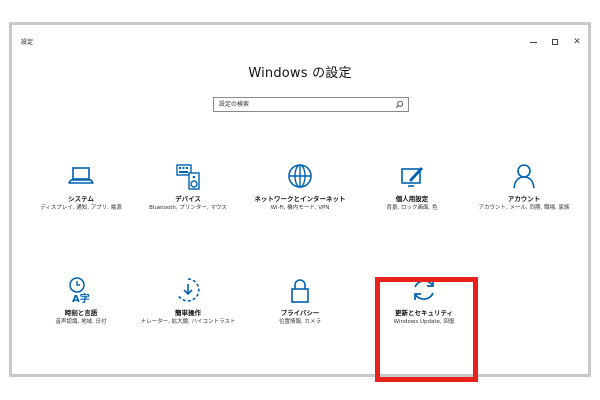 The width and height of the screenshot is (600, 400). Describe the element at coordinates (81, 175) in the screenshot. I see `laptop-icon` at that location.